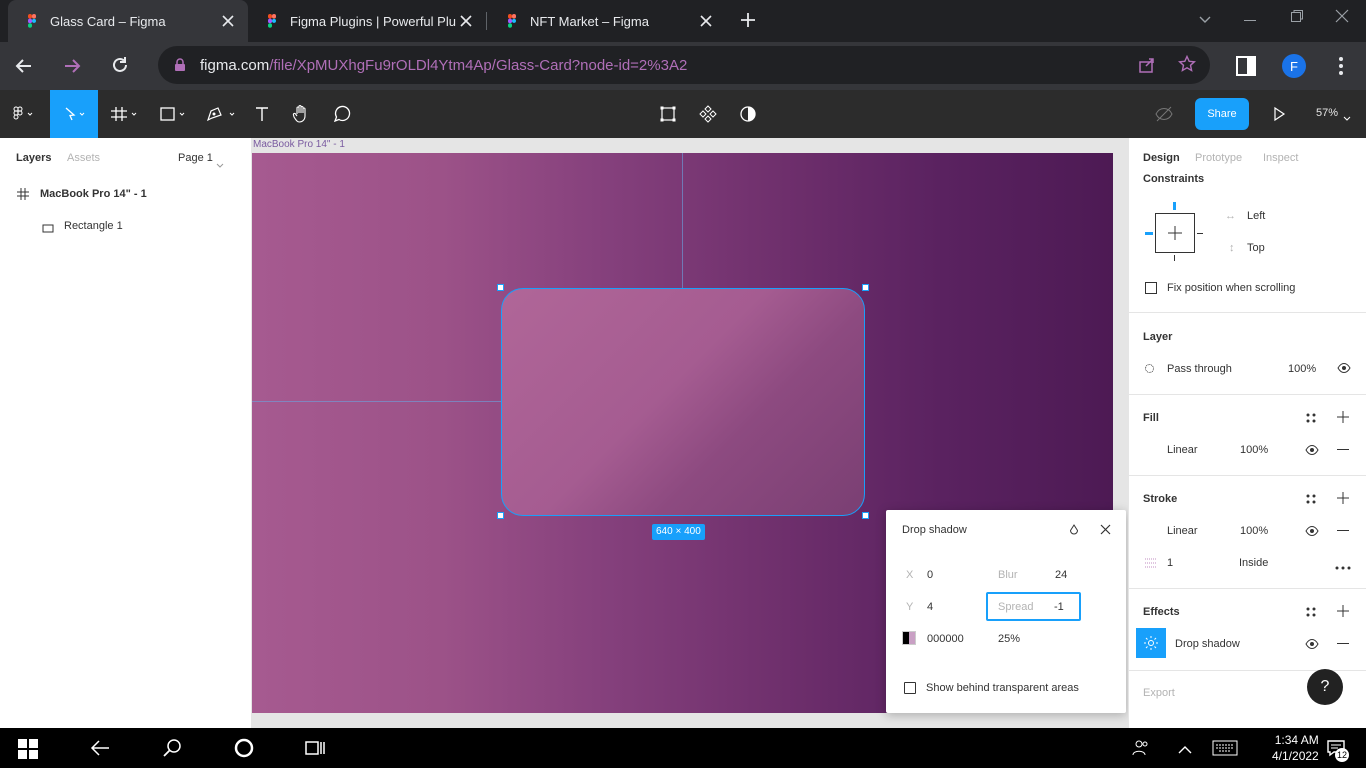  What do you see at coordinates (1246, 68) in the screenshot?
I see `side-panel-icon` at bounding box center [1246, 68].